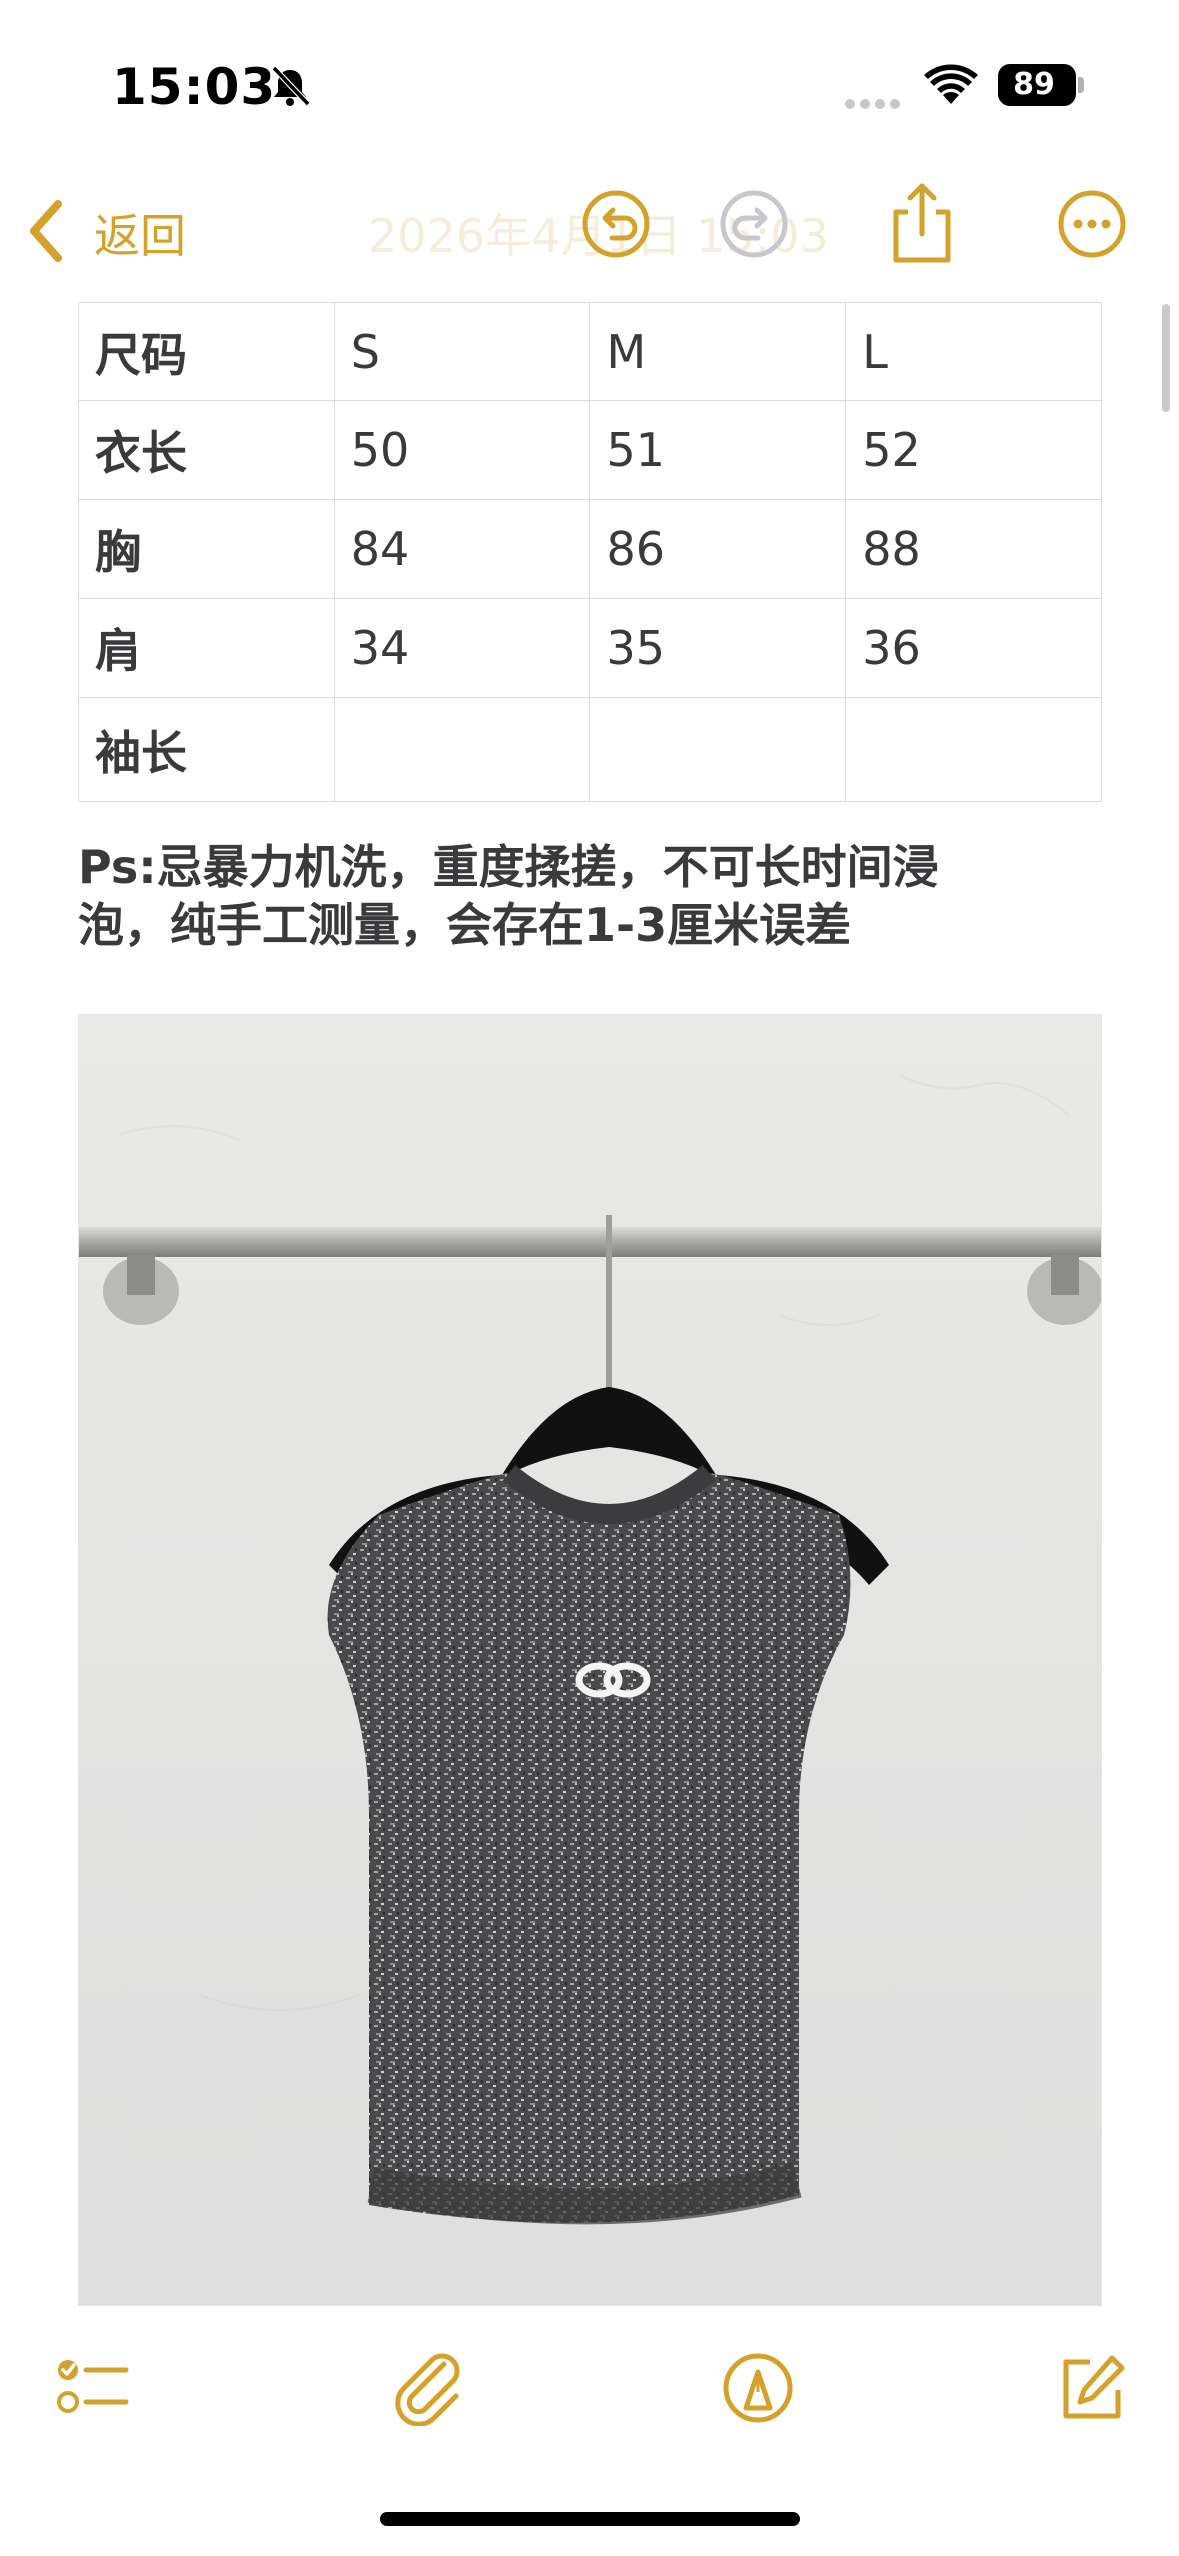 The height and width of the screenshot is (2556, 1179). What do you see at coordinates (616, 224) in the screenshot?
I see `undo-icon` at bounding box center [616, 224].